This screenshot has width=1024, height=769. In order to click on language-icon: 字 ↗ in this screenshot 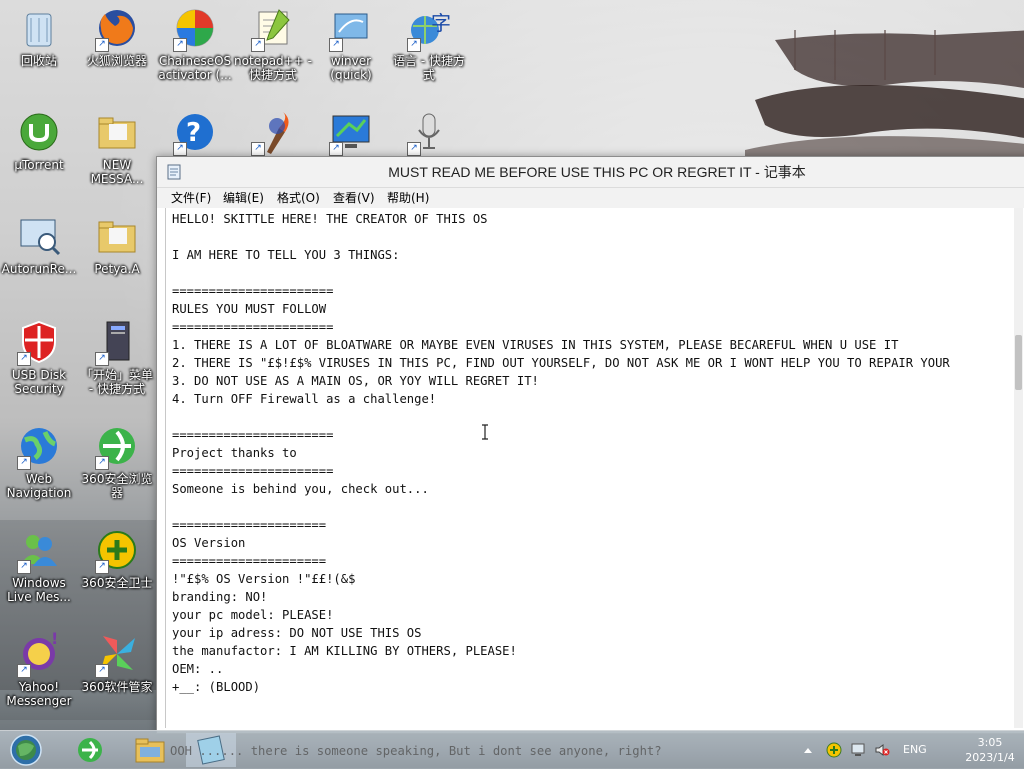, I will do `click(429, 28)`.